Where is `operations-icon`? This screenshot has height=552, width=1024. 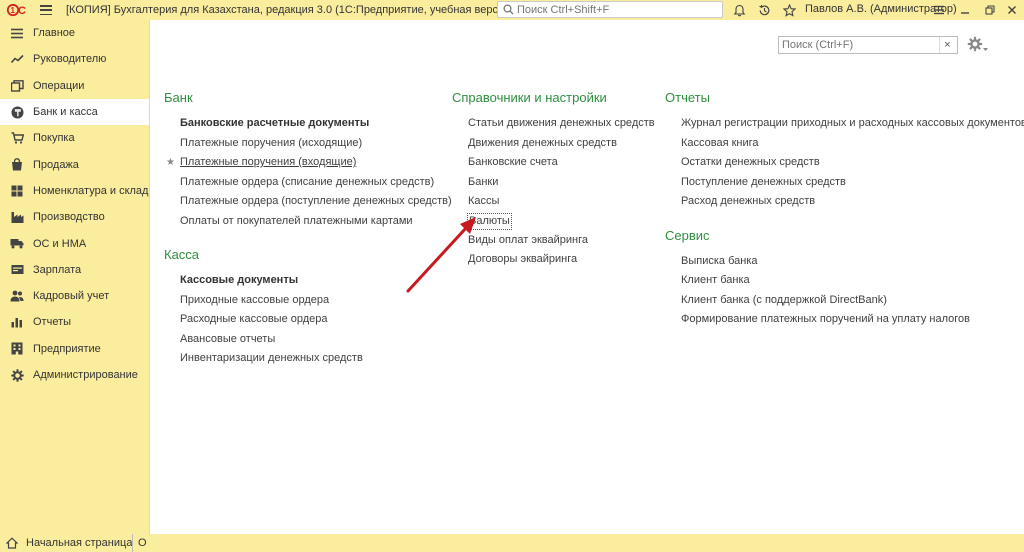 operations-icon is located at coordinates (17, 86).